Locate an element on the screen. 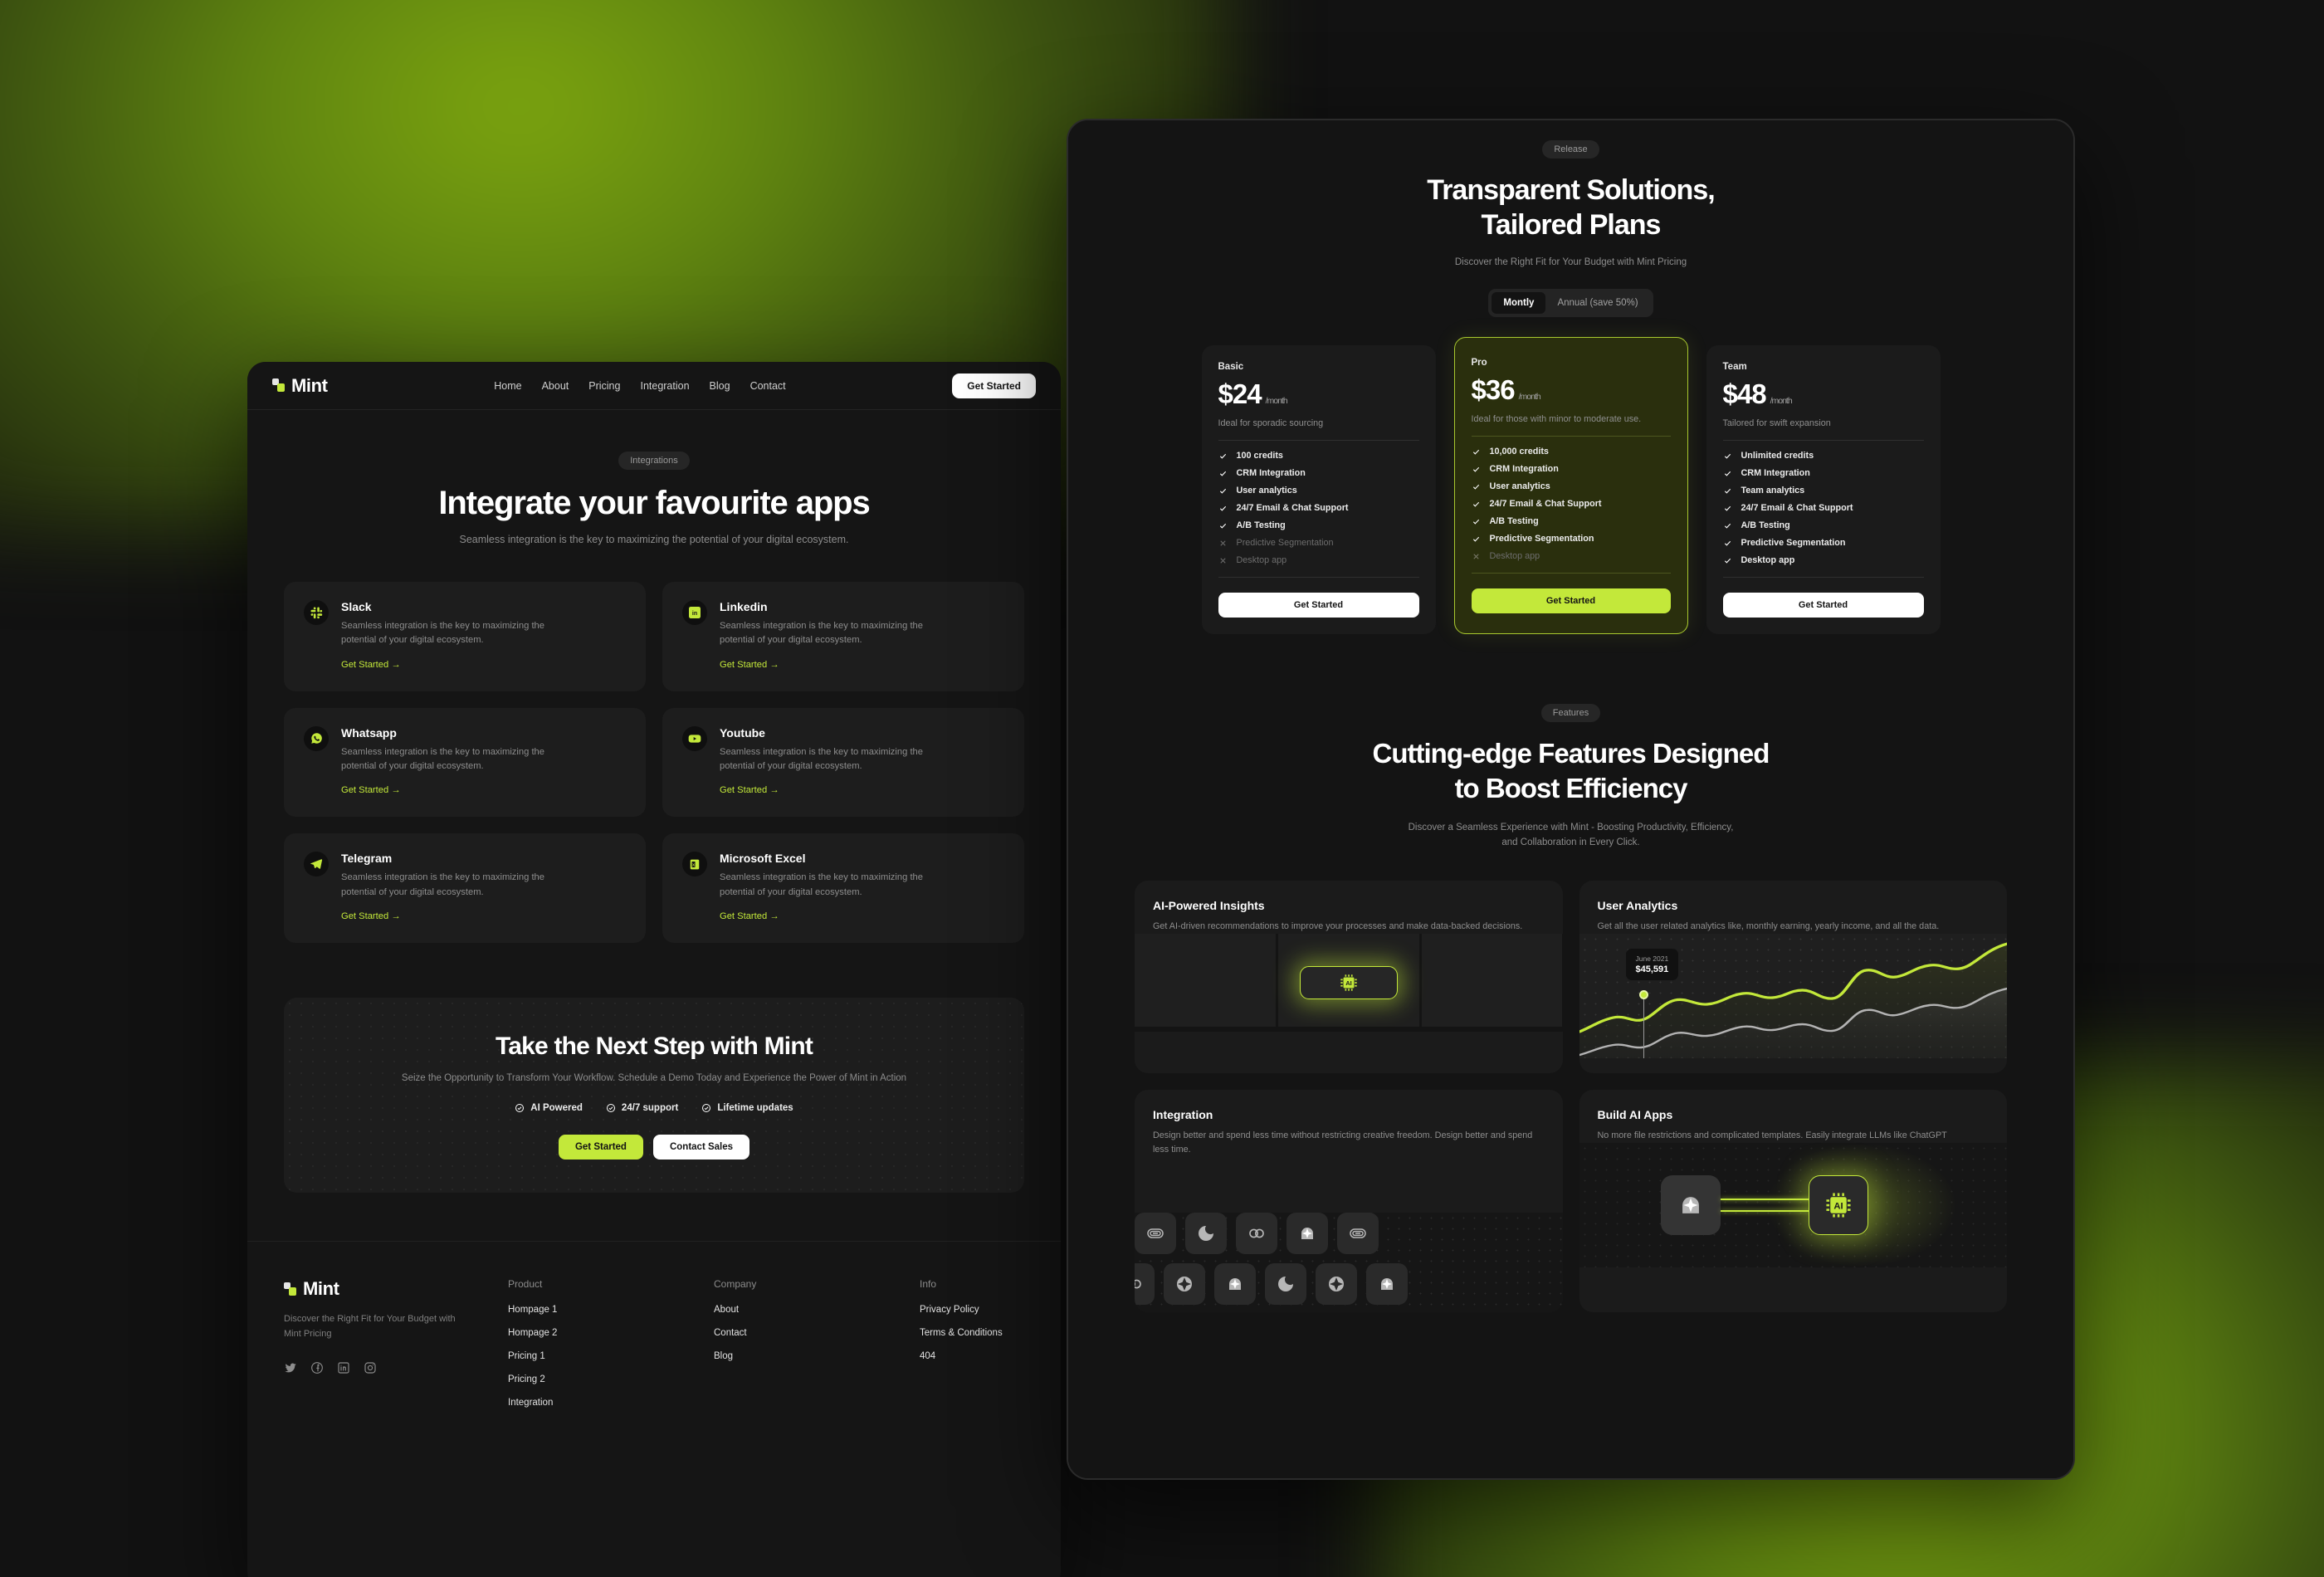  plan-name: Team is located at coordinates (1735, 368).